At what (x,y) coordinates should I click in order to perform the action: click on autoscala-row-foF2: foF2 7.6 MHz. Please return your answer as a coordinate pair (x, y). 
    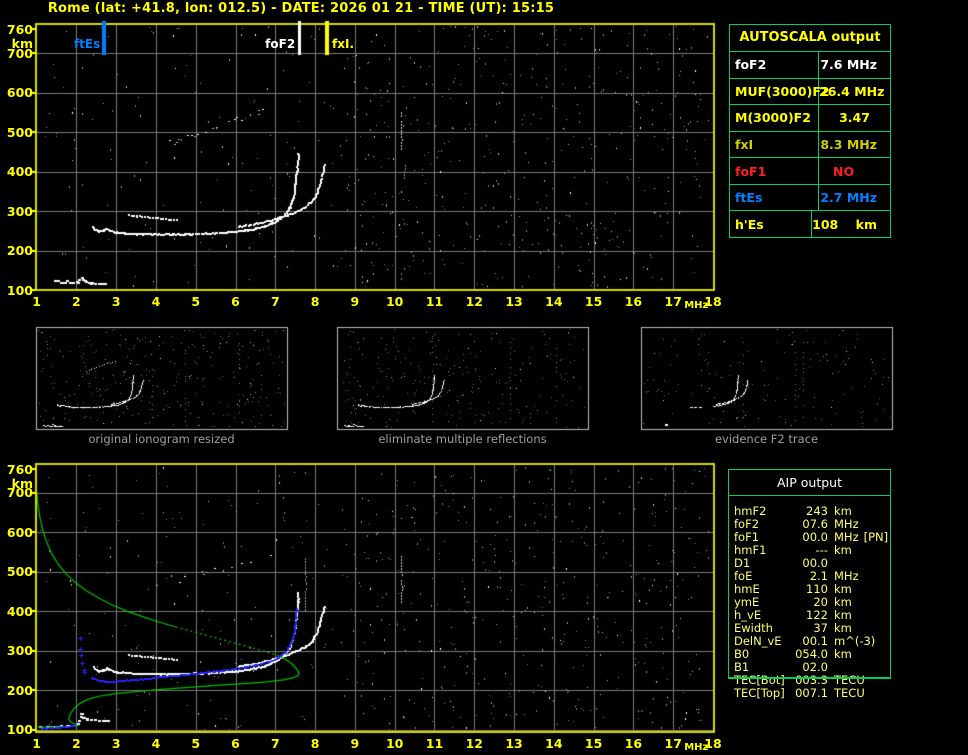
    Looking at the image, I should click on (810, 65).